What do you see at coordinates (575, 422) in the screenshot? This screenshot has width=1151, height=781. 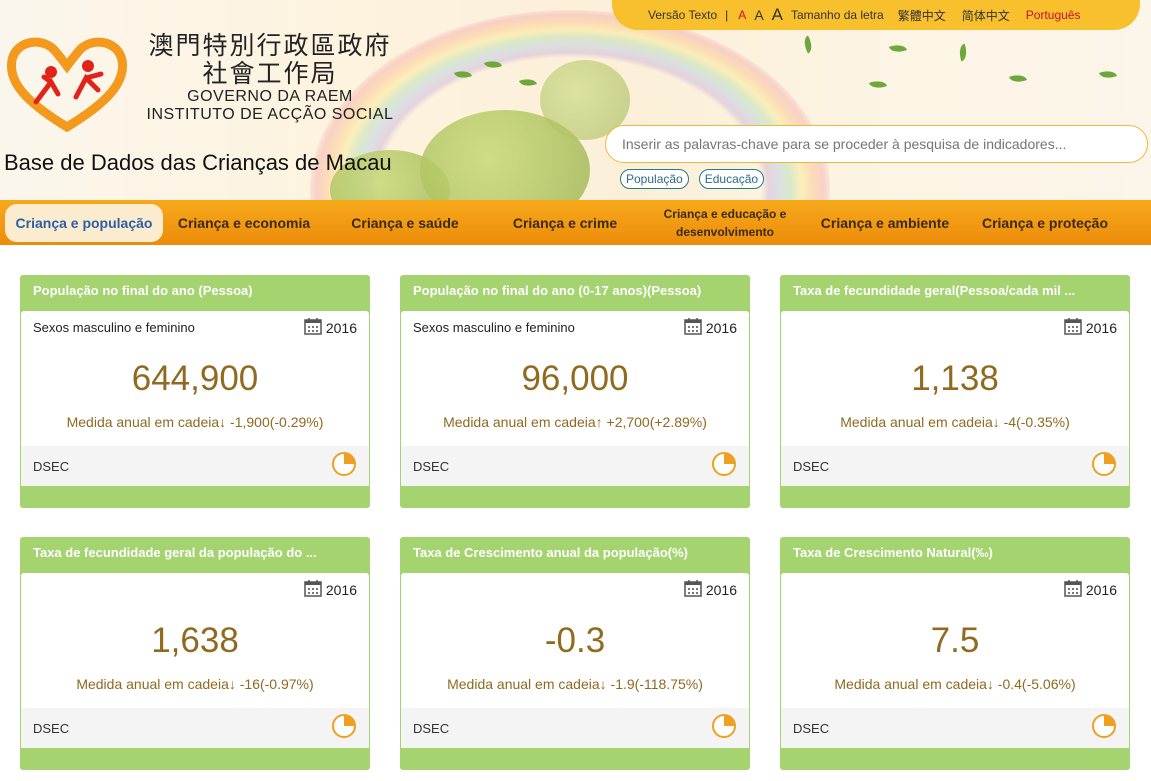 I see `card-change: Medida anual em cadeia↑ +2,700(+2.89%)` at bounding box center [575, 422].